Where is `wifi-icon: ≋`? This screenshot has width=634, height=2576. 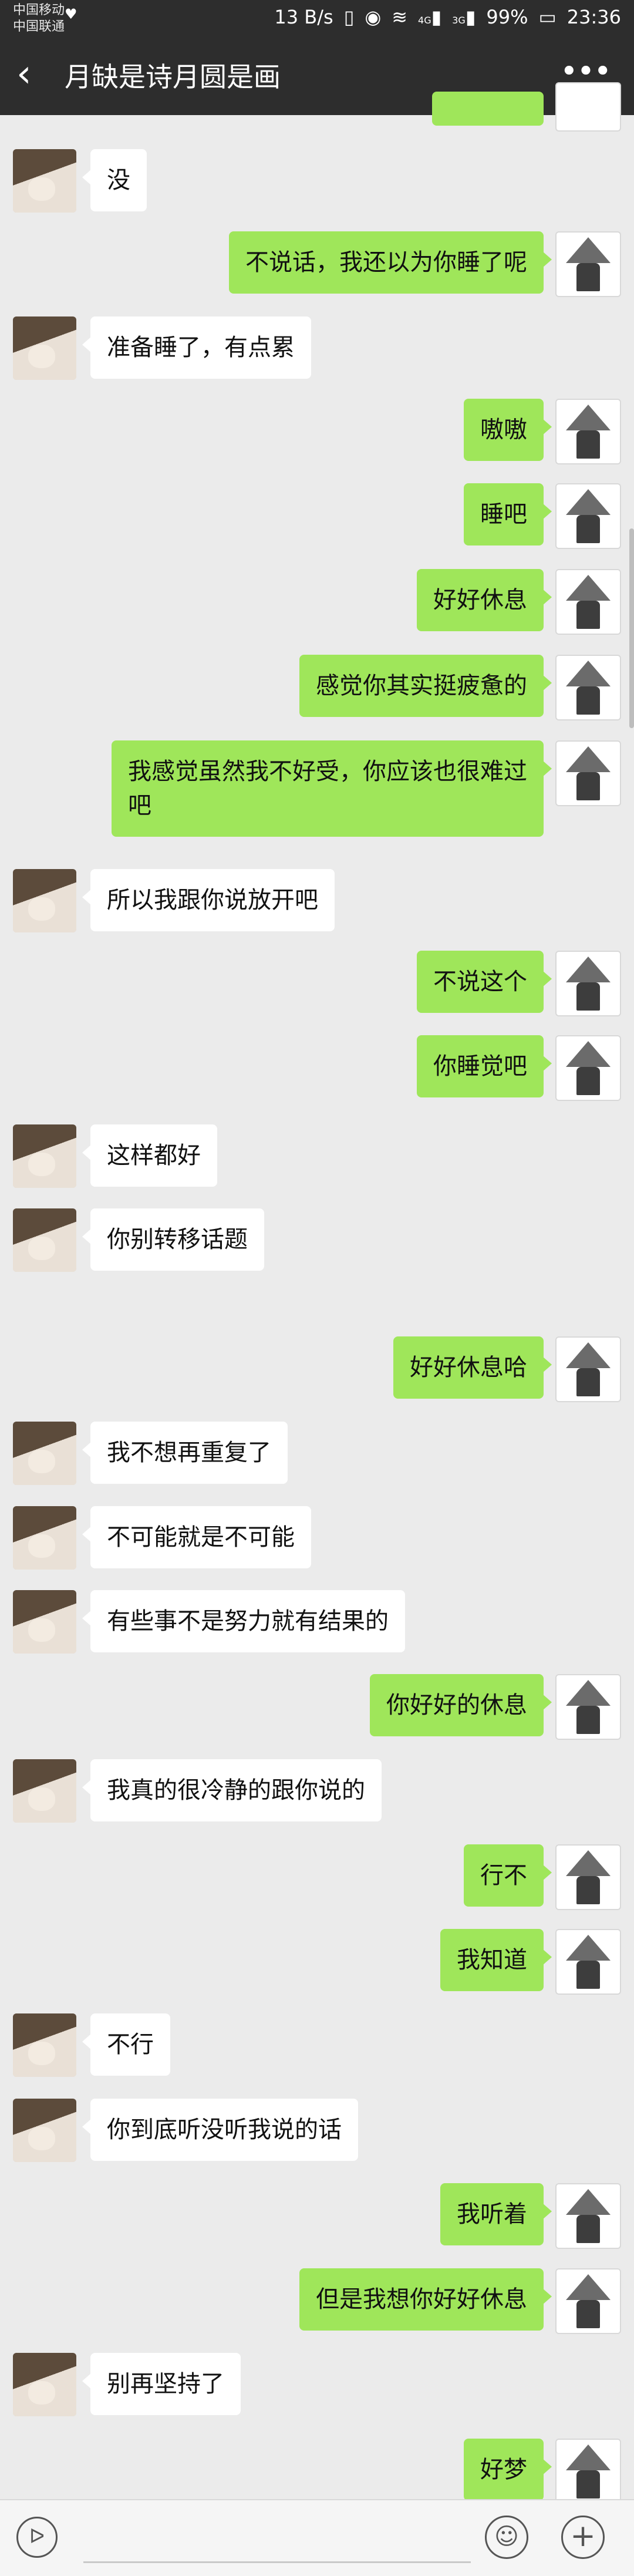 wifi-icon: ≋ is located at coordinates (400, 17).